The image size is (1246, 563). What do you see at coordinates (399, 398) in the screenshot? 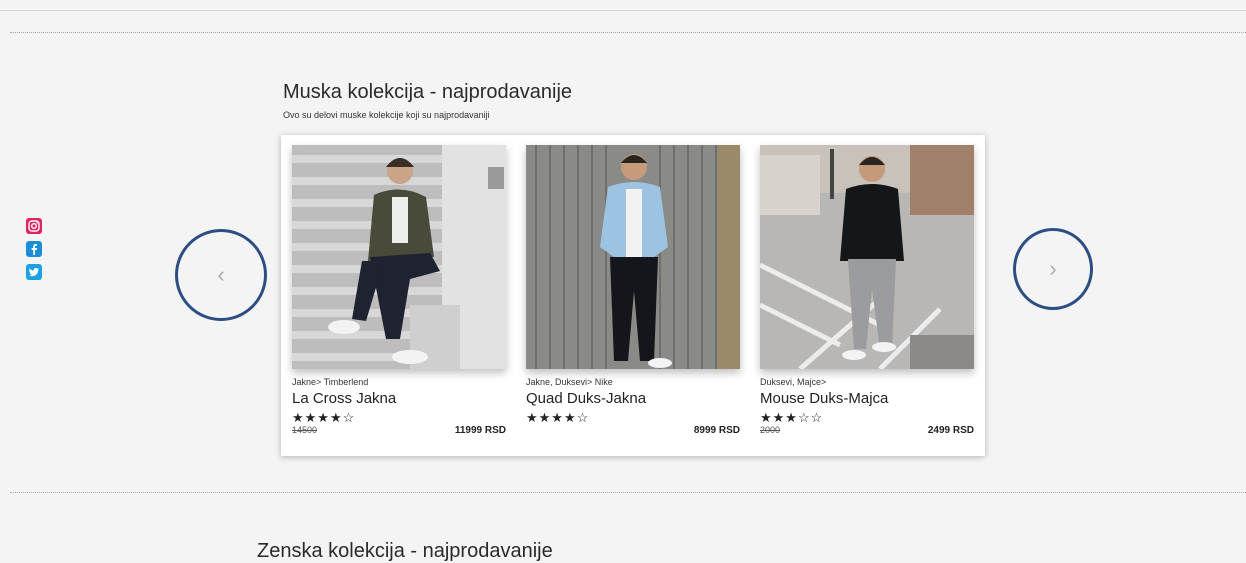
I see `product-name: La Cross Jakna` at bounding box center [399, 398].